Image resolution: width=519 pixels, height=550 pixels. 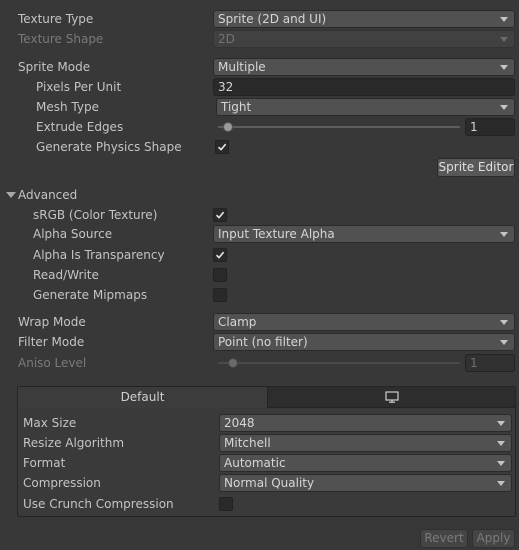 What do you see at coordinates (259, 295) in the screenshot?
I see `generate-mipmaps-row: Generate Mipmaps` at bounding box center [259, 295].